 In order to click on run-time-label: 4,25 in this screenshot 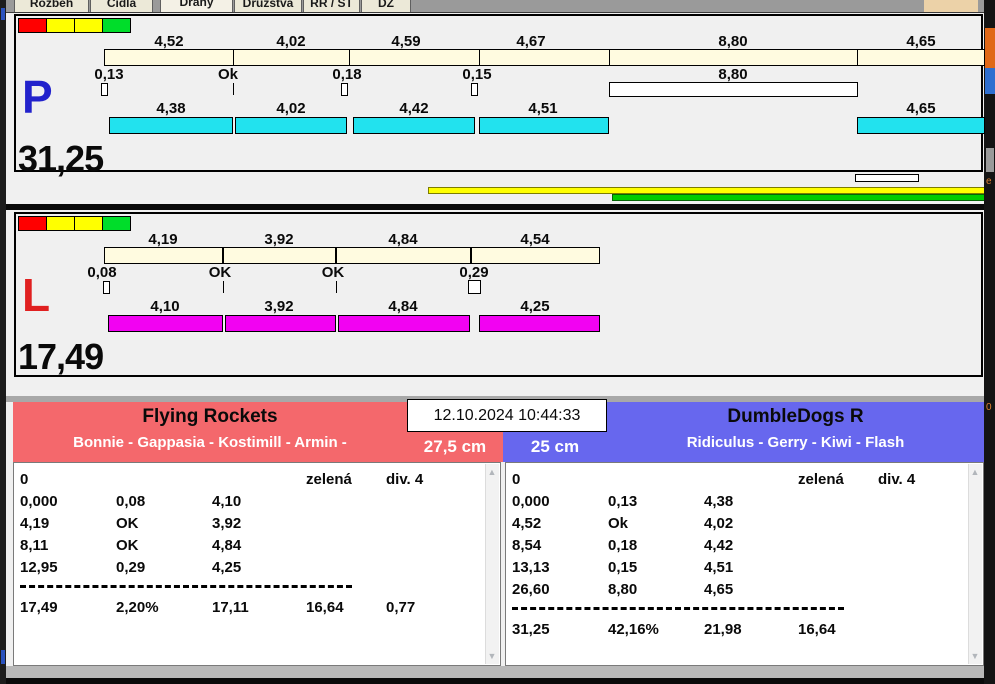, I will do `click(535, 306)`.